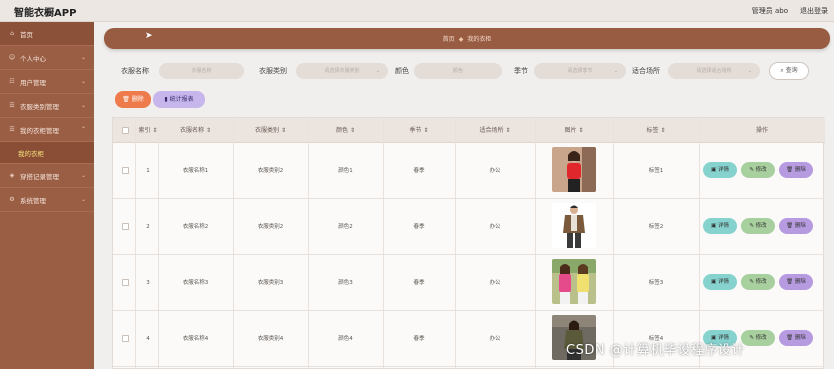  Describe the element at coordinates (201, 71) in the screenshot. I see `name-filter-input: 衣服名称` at that location.